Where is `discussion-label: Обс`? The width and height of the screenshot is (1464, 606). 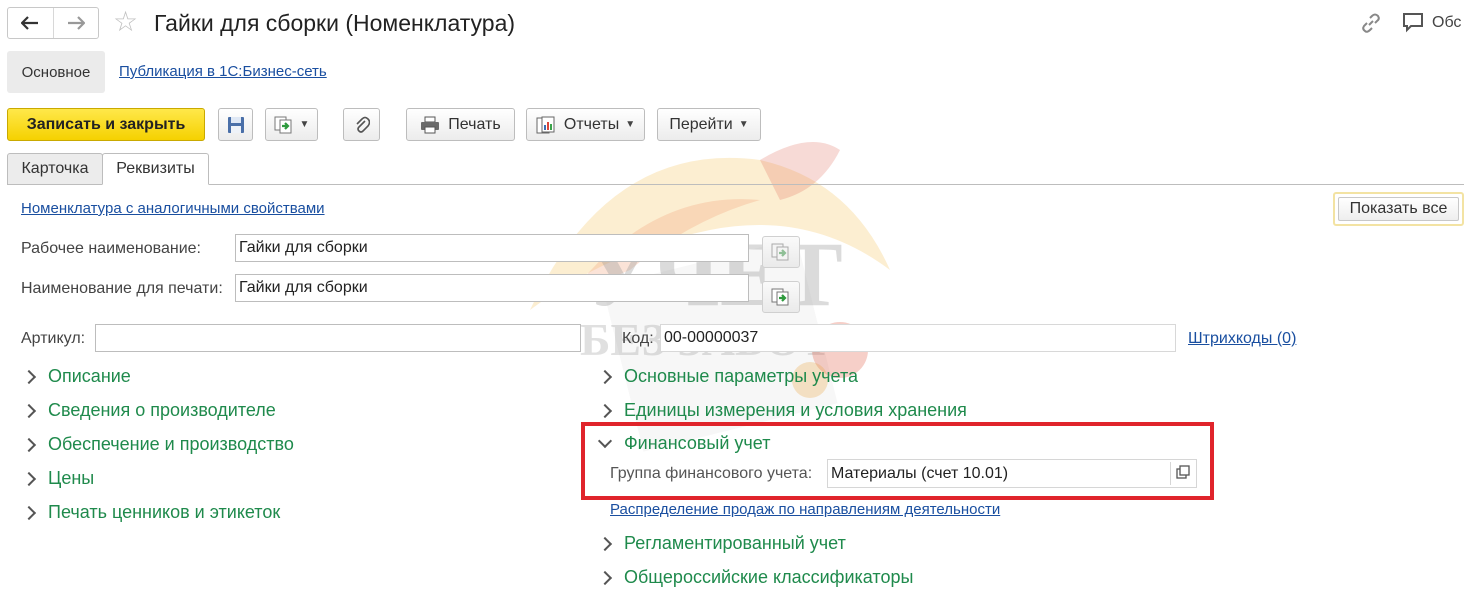 discussion-label: Обс is located at coordinates (1446, 23).